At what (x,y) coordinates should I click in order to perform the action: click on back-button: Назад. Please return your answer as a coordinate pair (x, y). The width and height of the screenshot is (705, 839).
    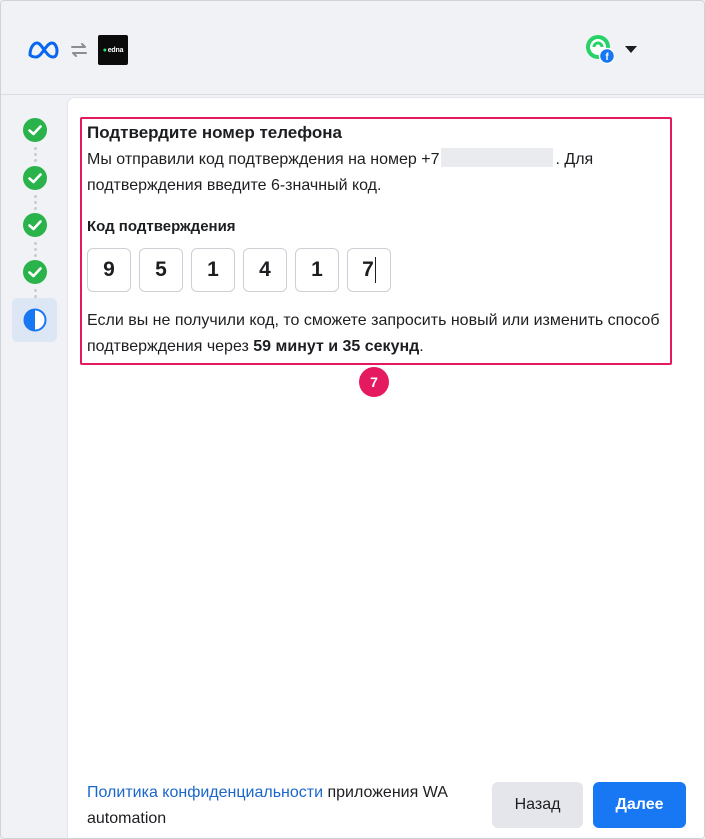
    Looking at the image, I should click on (537, 805).